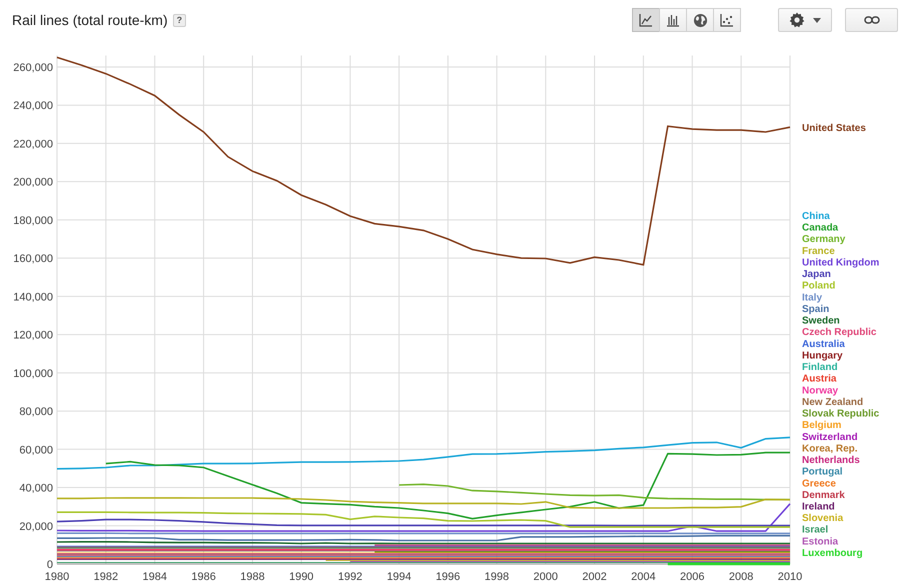  Describe the element at coordinates (831, 460) in the screenshot. I see `series-label: Netherlands` at that location.